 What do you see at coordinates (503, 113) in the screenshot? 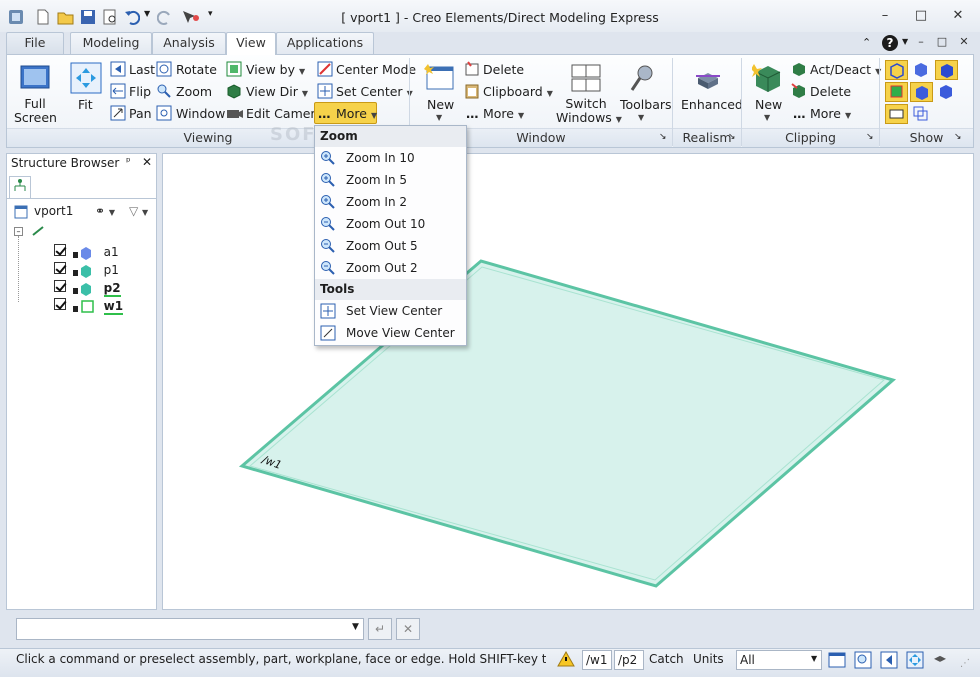
I see `more-window-button: More ▼` at bounding box center [503, 113].